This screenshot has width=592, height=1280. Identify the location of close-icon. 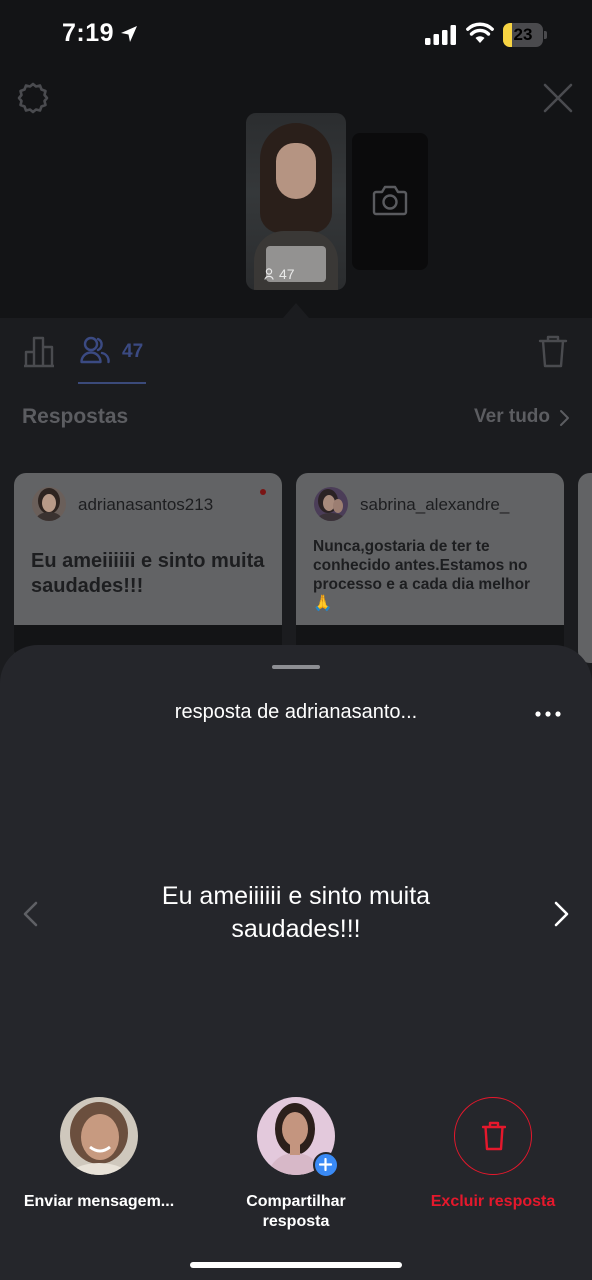
(558, 98).